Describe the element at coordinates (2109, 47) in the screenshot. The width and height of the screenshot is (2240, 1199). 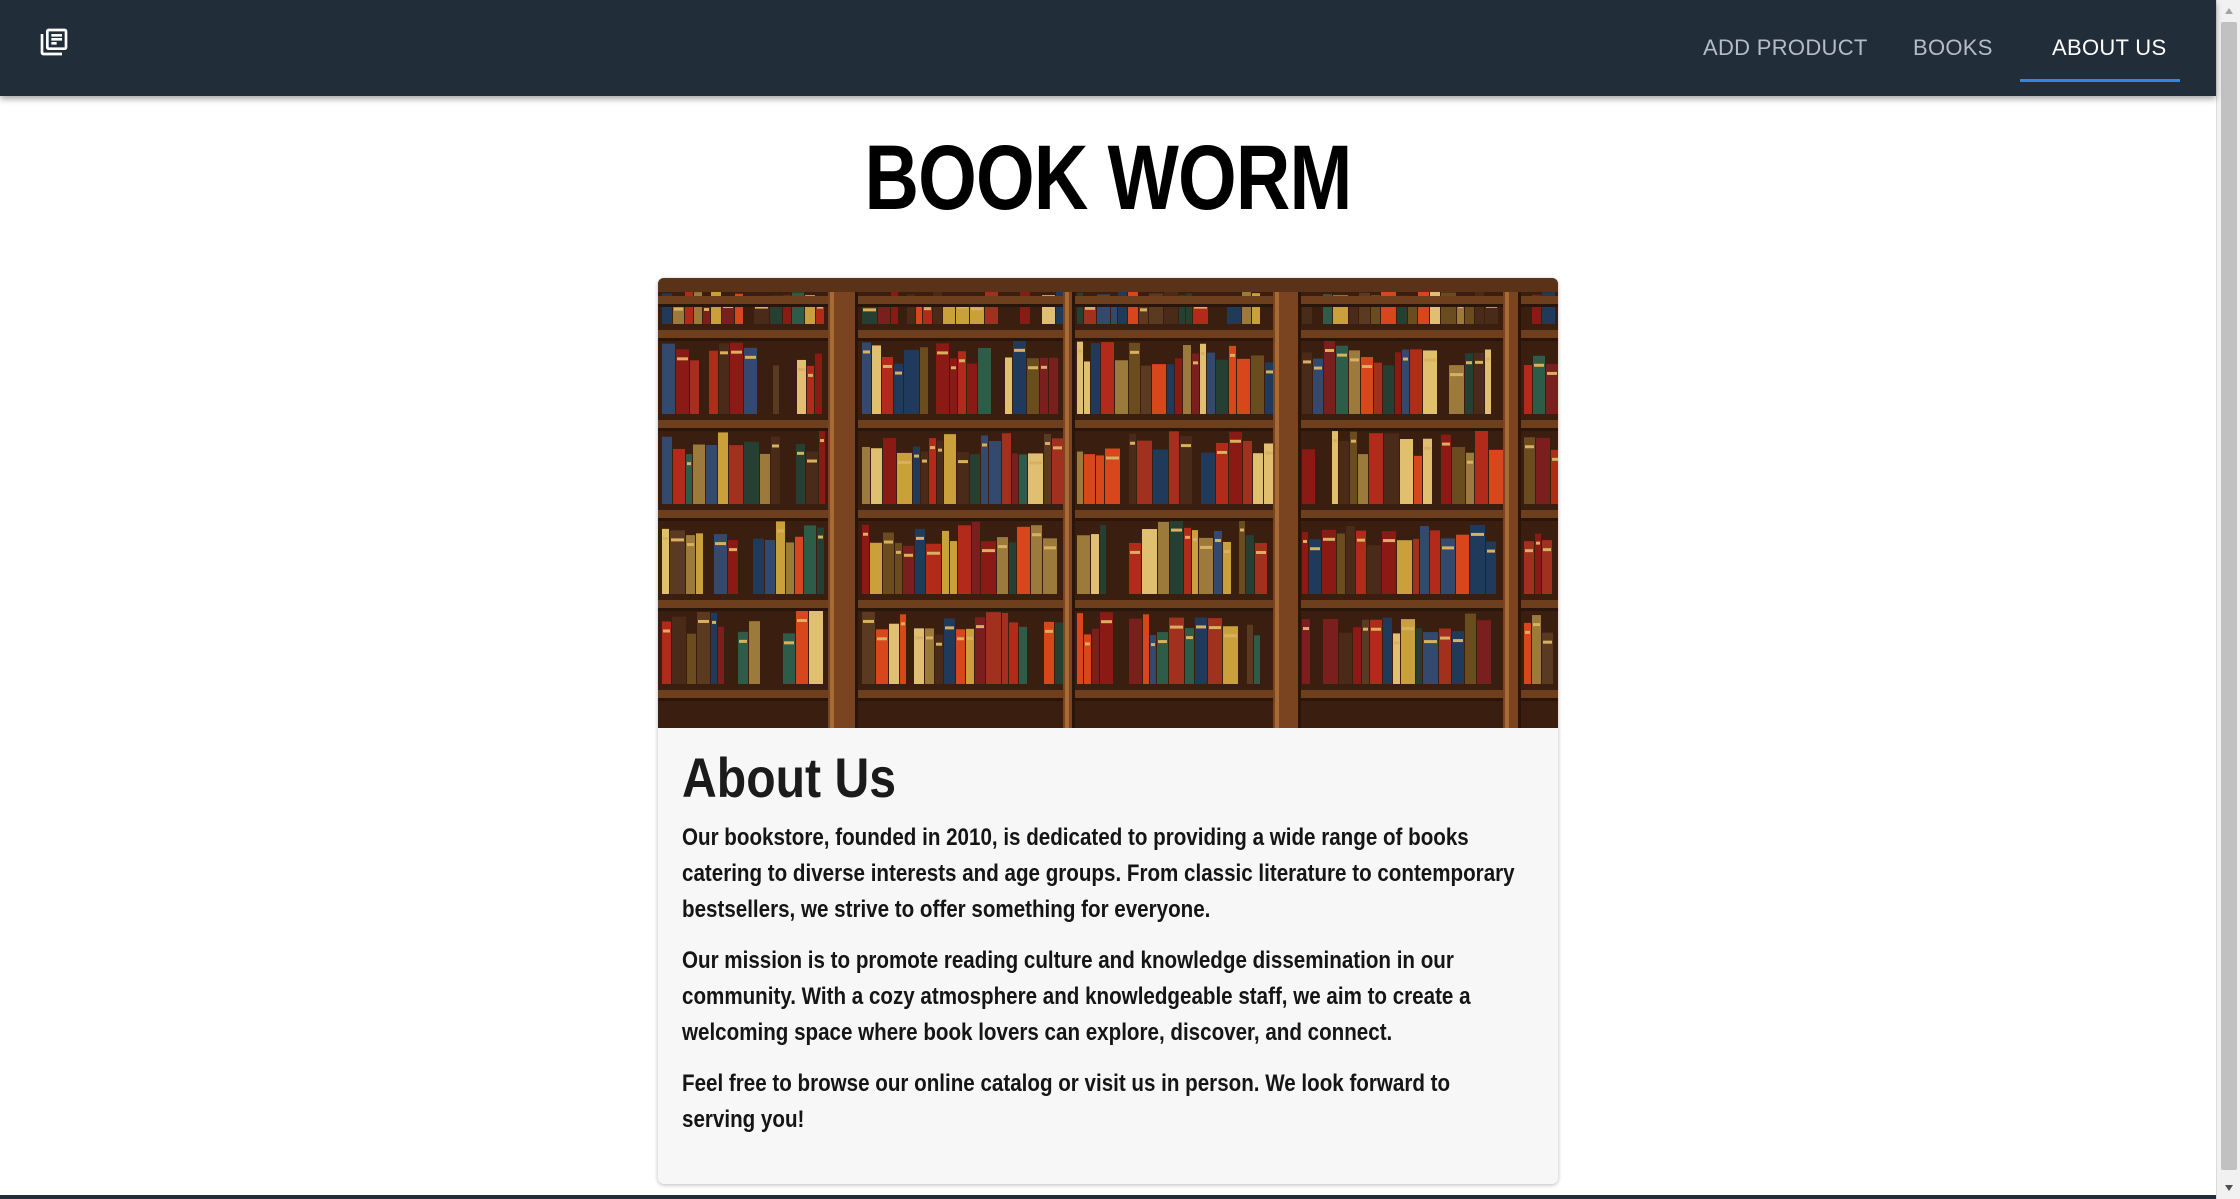
I see `nav-about-us-label: ABOUT US` at that location.